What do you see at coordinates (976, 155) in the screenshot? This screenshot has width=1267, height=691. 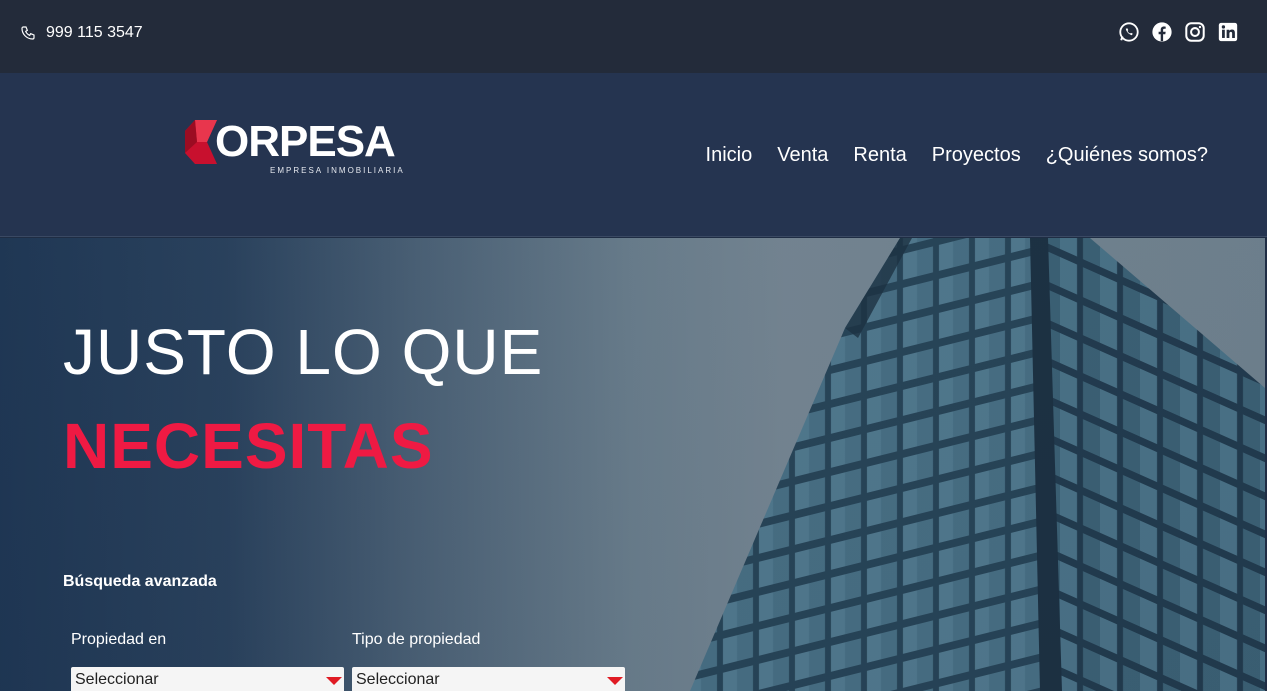 I see `nav-item-proyectos: Proyectos` at bounding box center [976, 155].